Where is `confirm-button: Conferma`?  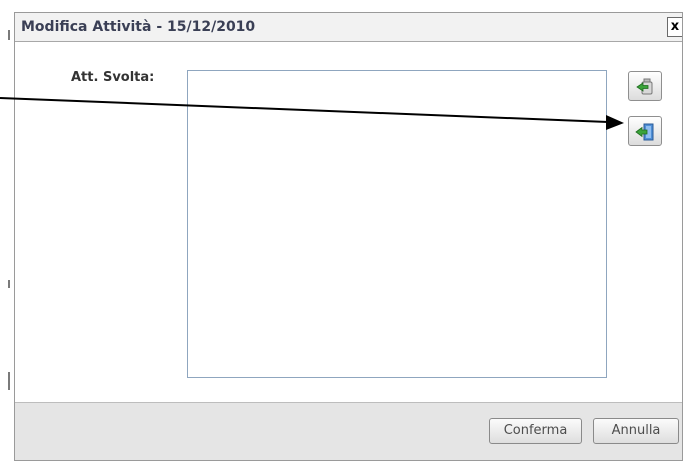 confirm-button: Conferma is located at coordinates (535, 431).